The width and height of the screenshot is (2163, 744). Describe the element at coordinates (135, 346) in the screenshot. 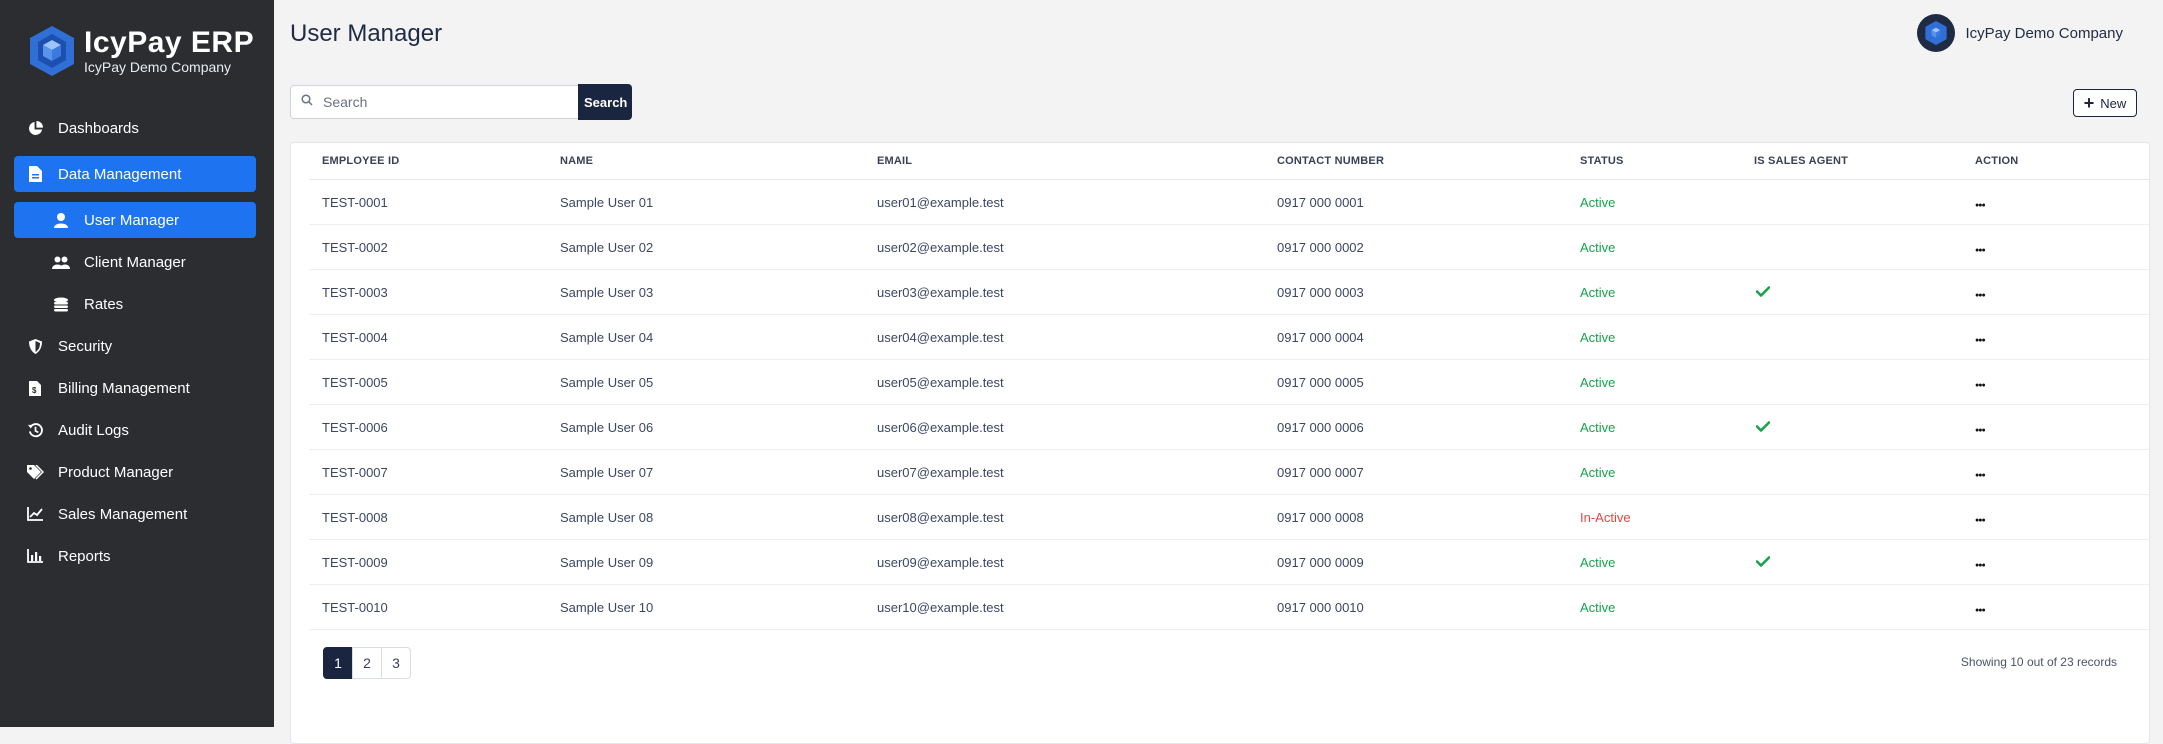

I see `sidebar-item-security: Security` at that location.